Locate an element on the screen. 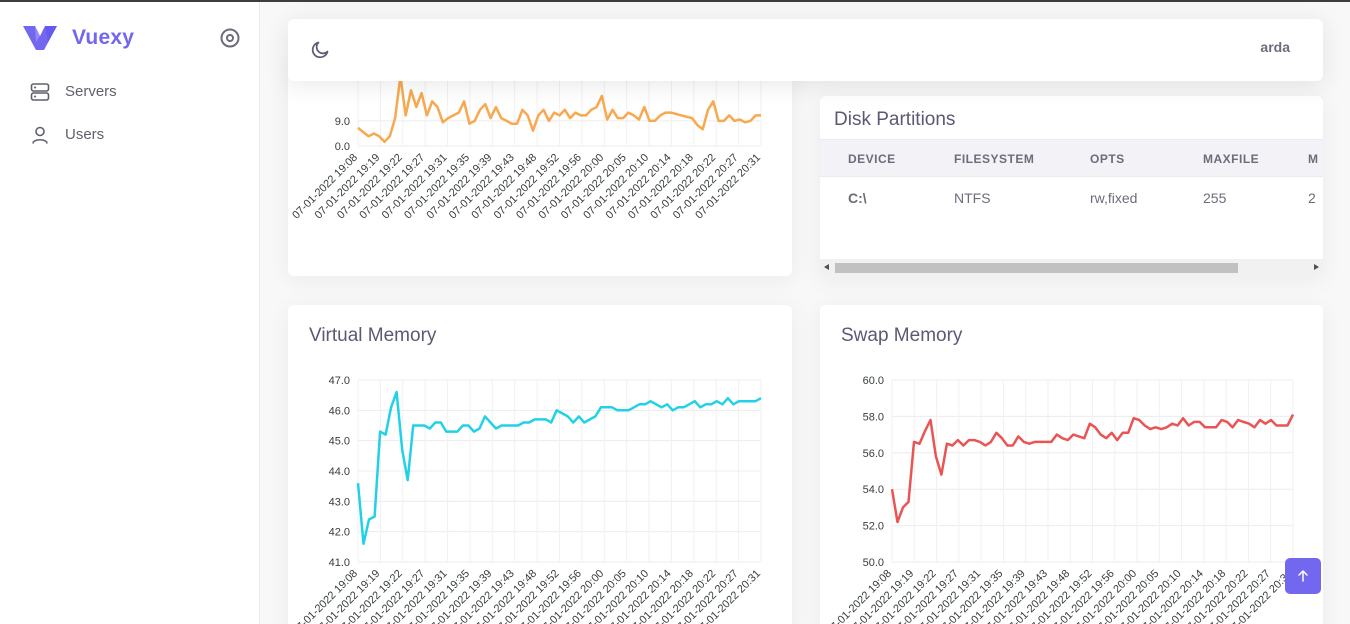  column-header: OPTS is located at coordinates (1107, 159).